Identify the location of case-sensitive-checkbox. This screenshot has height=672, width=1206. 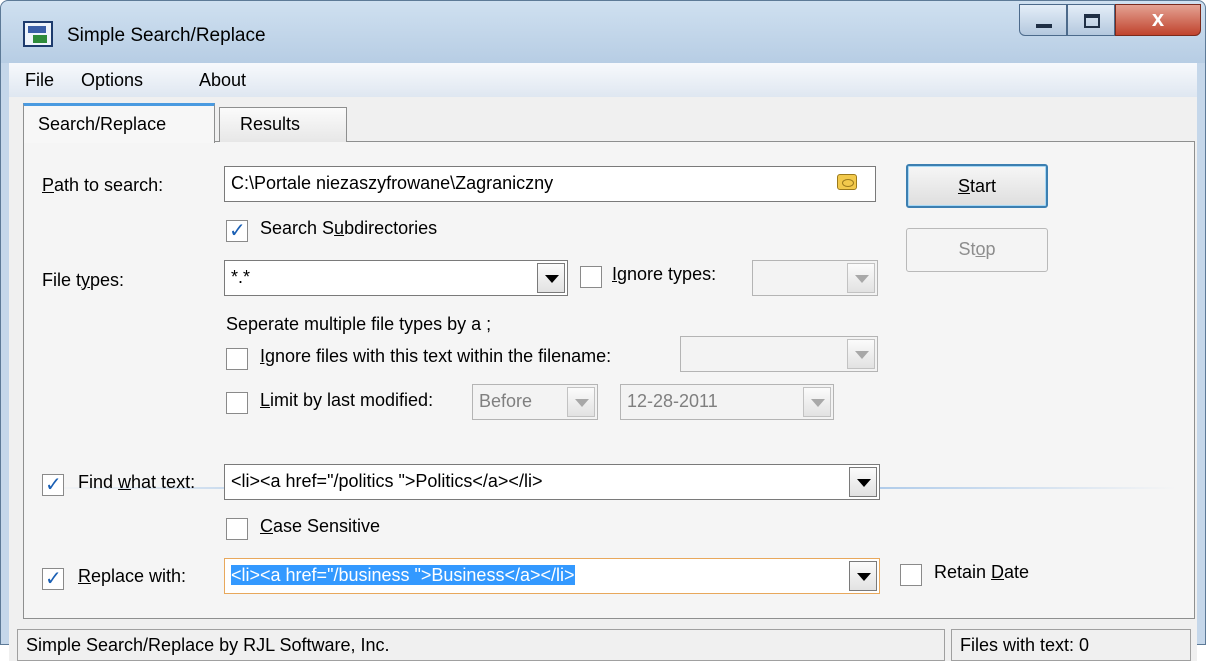
(237, 529).